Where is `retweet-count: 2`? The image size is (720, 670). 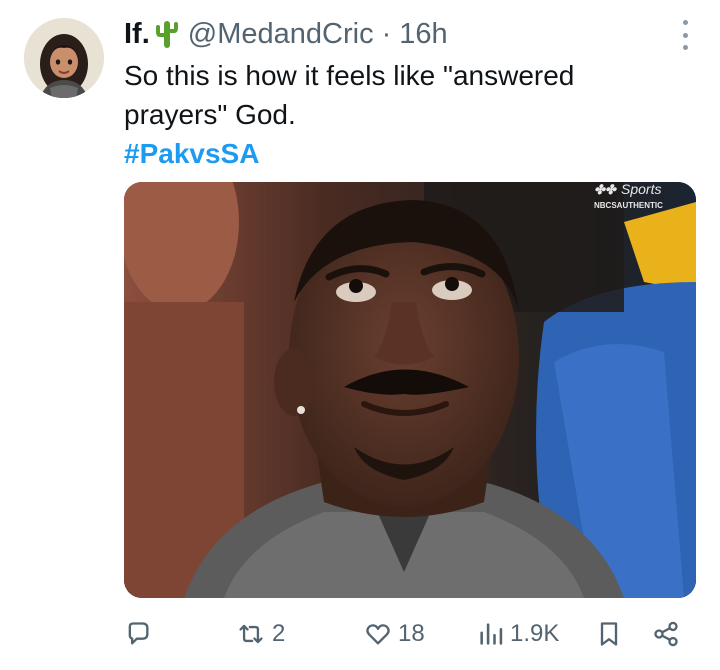
retweet-count: 2 is located at coordinates (279, 633).